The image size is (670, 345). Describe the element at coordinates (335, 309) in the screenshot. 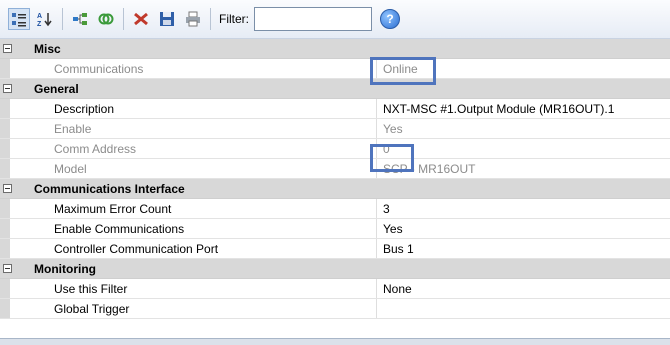

I see `property-row-global-trigger: Global Trigger` at that location.